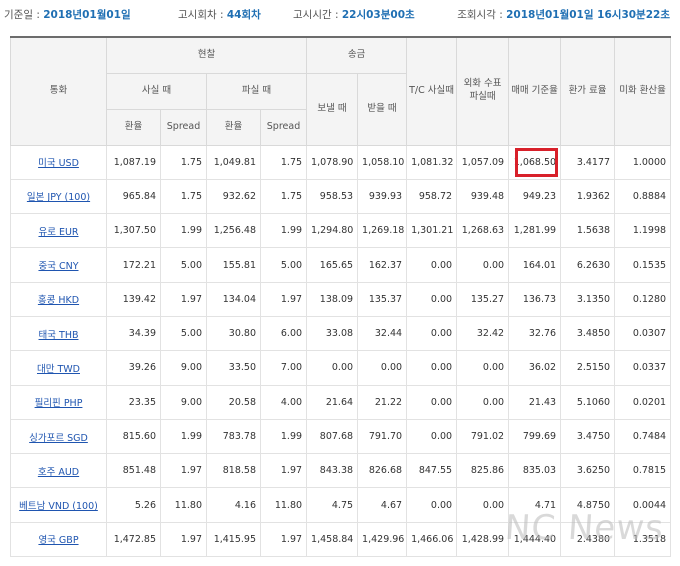 This screenshot has height=566, width=680. I want to click on currency-link: 호주 AUD, so click(58, 472).